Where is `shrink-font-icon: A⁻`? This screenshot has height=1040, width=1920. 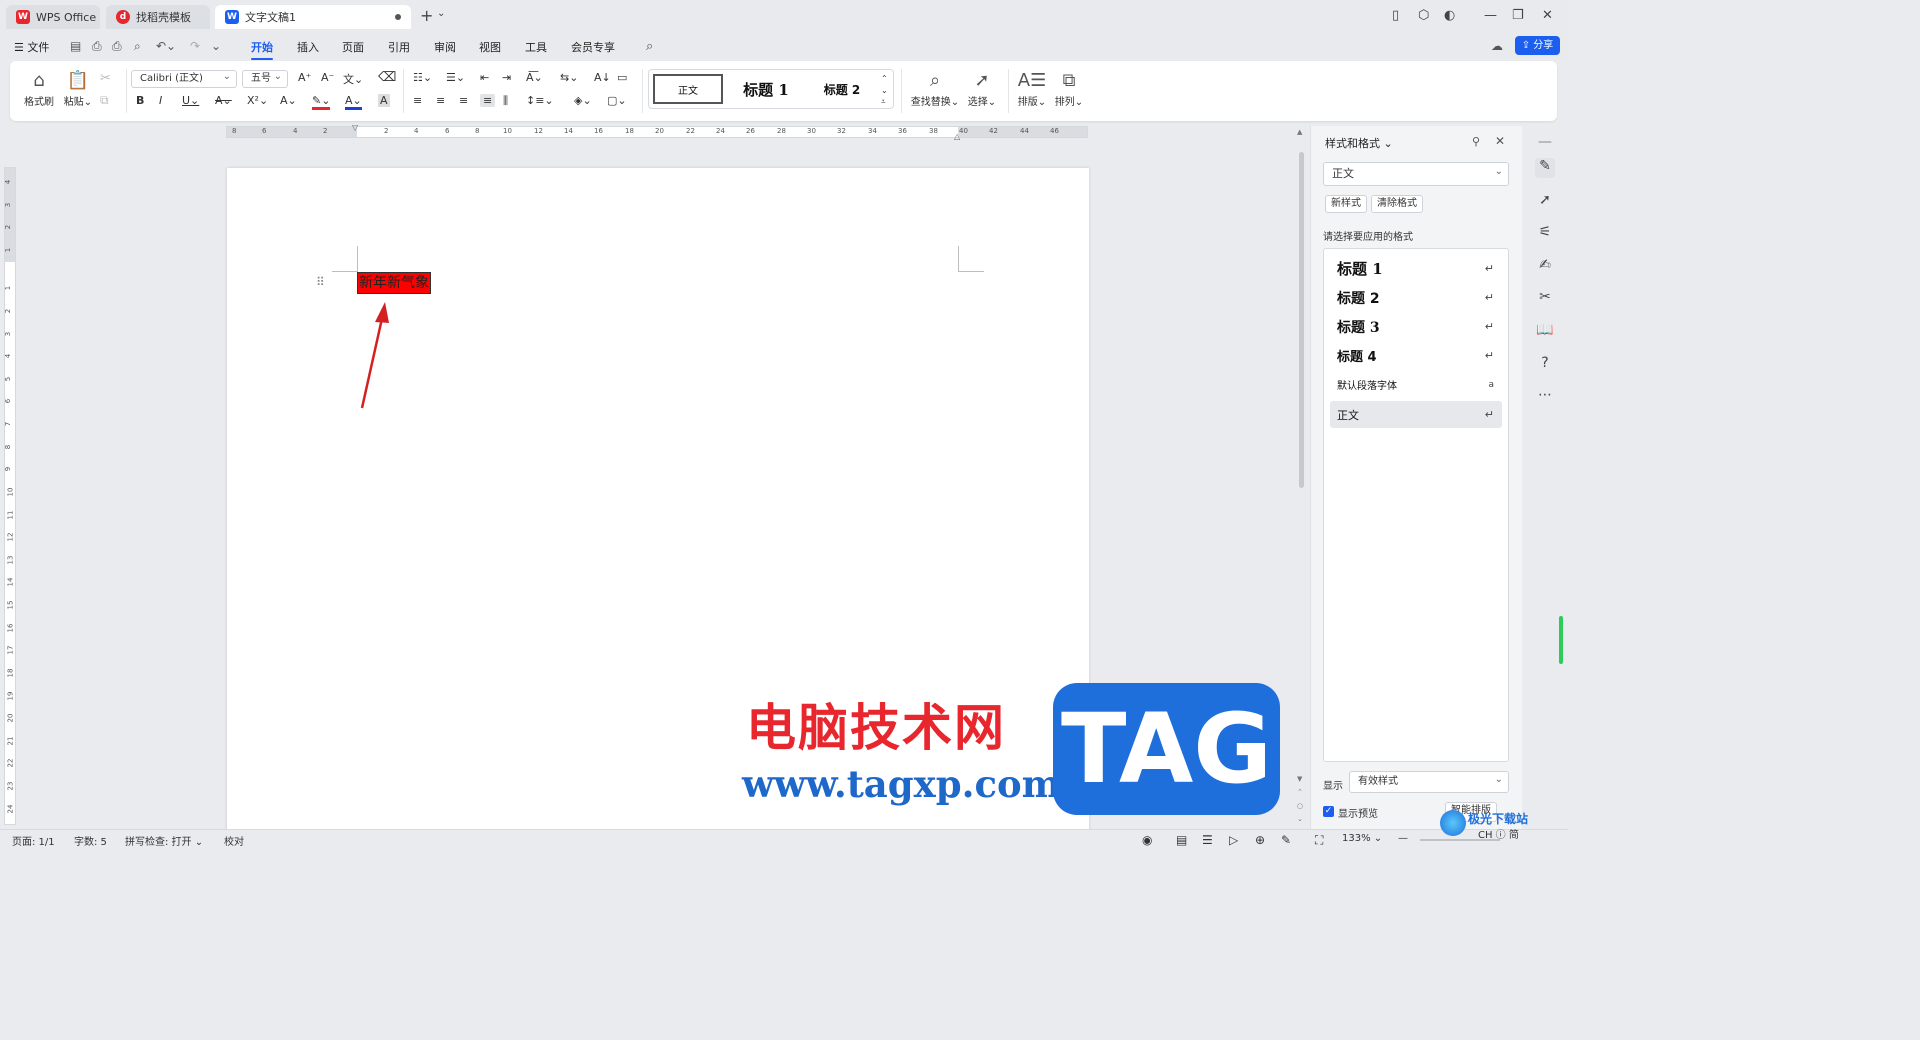 shrink-font-icon: A⁻ is located at coordinates (327, 77).